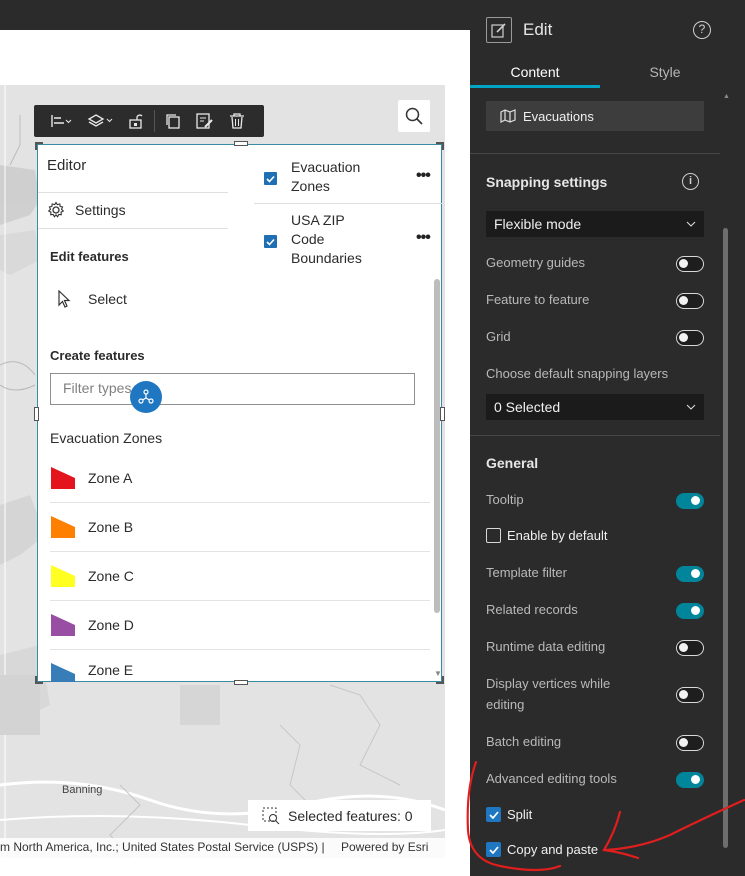  I want to click on map-feature-toolbar, so click(149, 121).